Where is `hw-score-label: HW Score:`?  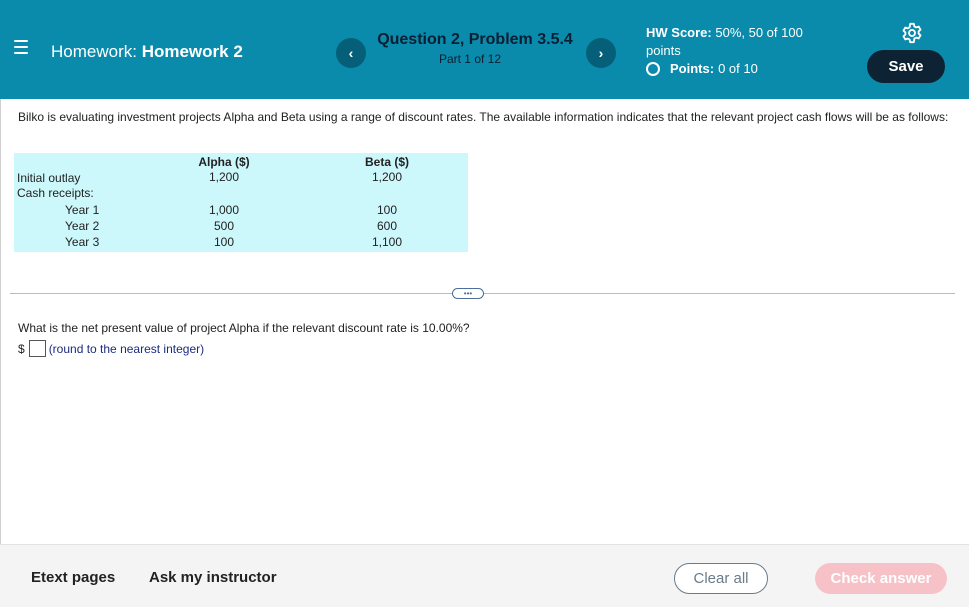 hw-score-label: HW Score: is located at coordinates (679, 32).